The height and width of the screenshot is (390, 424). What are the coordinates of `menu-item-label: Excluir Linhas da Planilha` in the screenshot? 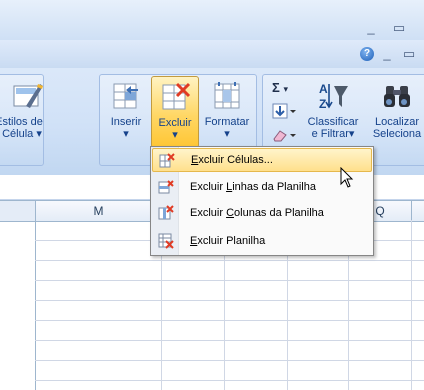 It's located at (253, 187).